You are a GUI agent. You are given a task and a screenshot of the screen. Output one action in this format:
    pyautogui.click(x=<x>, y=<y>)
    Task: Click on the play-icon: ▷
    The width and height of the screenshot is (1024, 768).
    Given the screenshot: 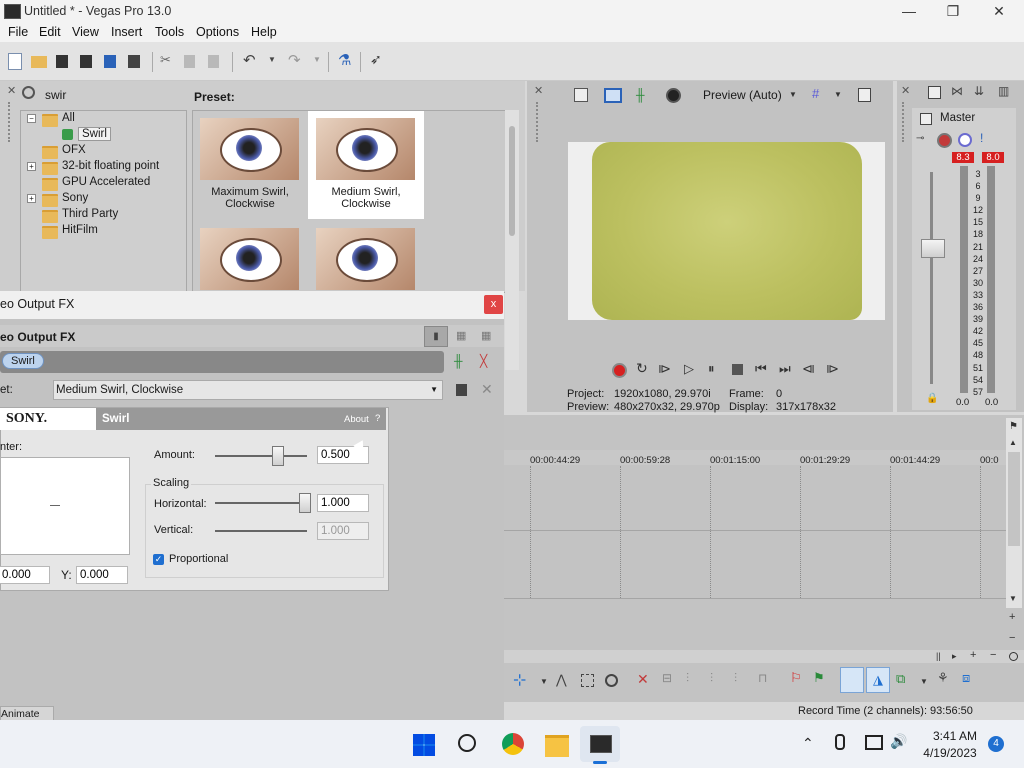 What is the action you would take?
    pyautogui.click(x=689, y=369)
    